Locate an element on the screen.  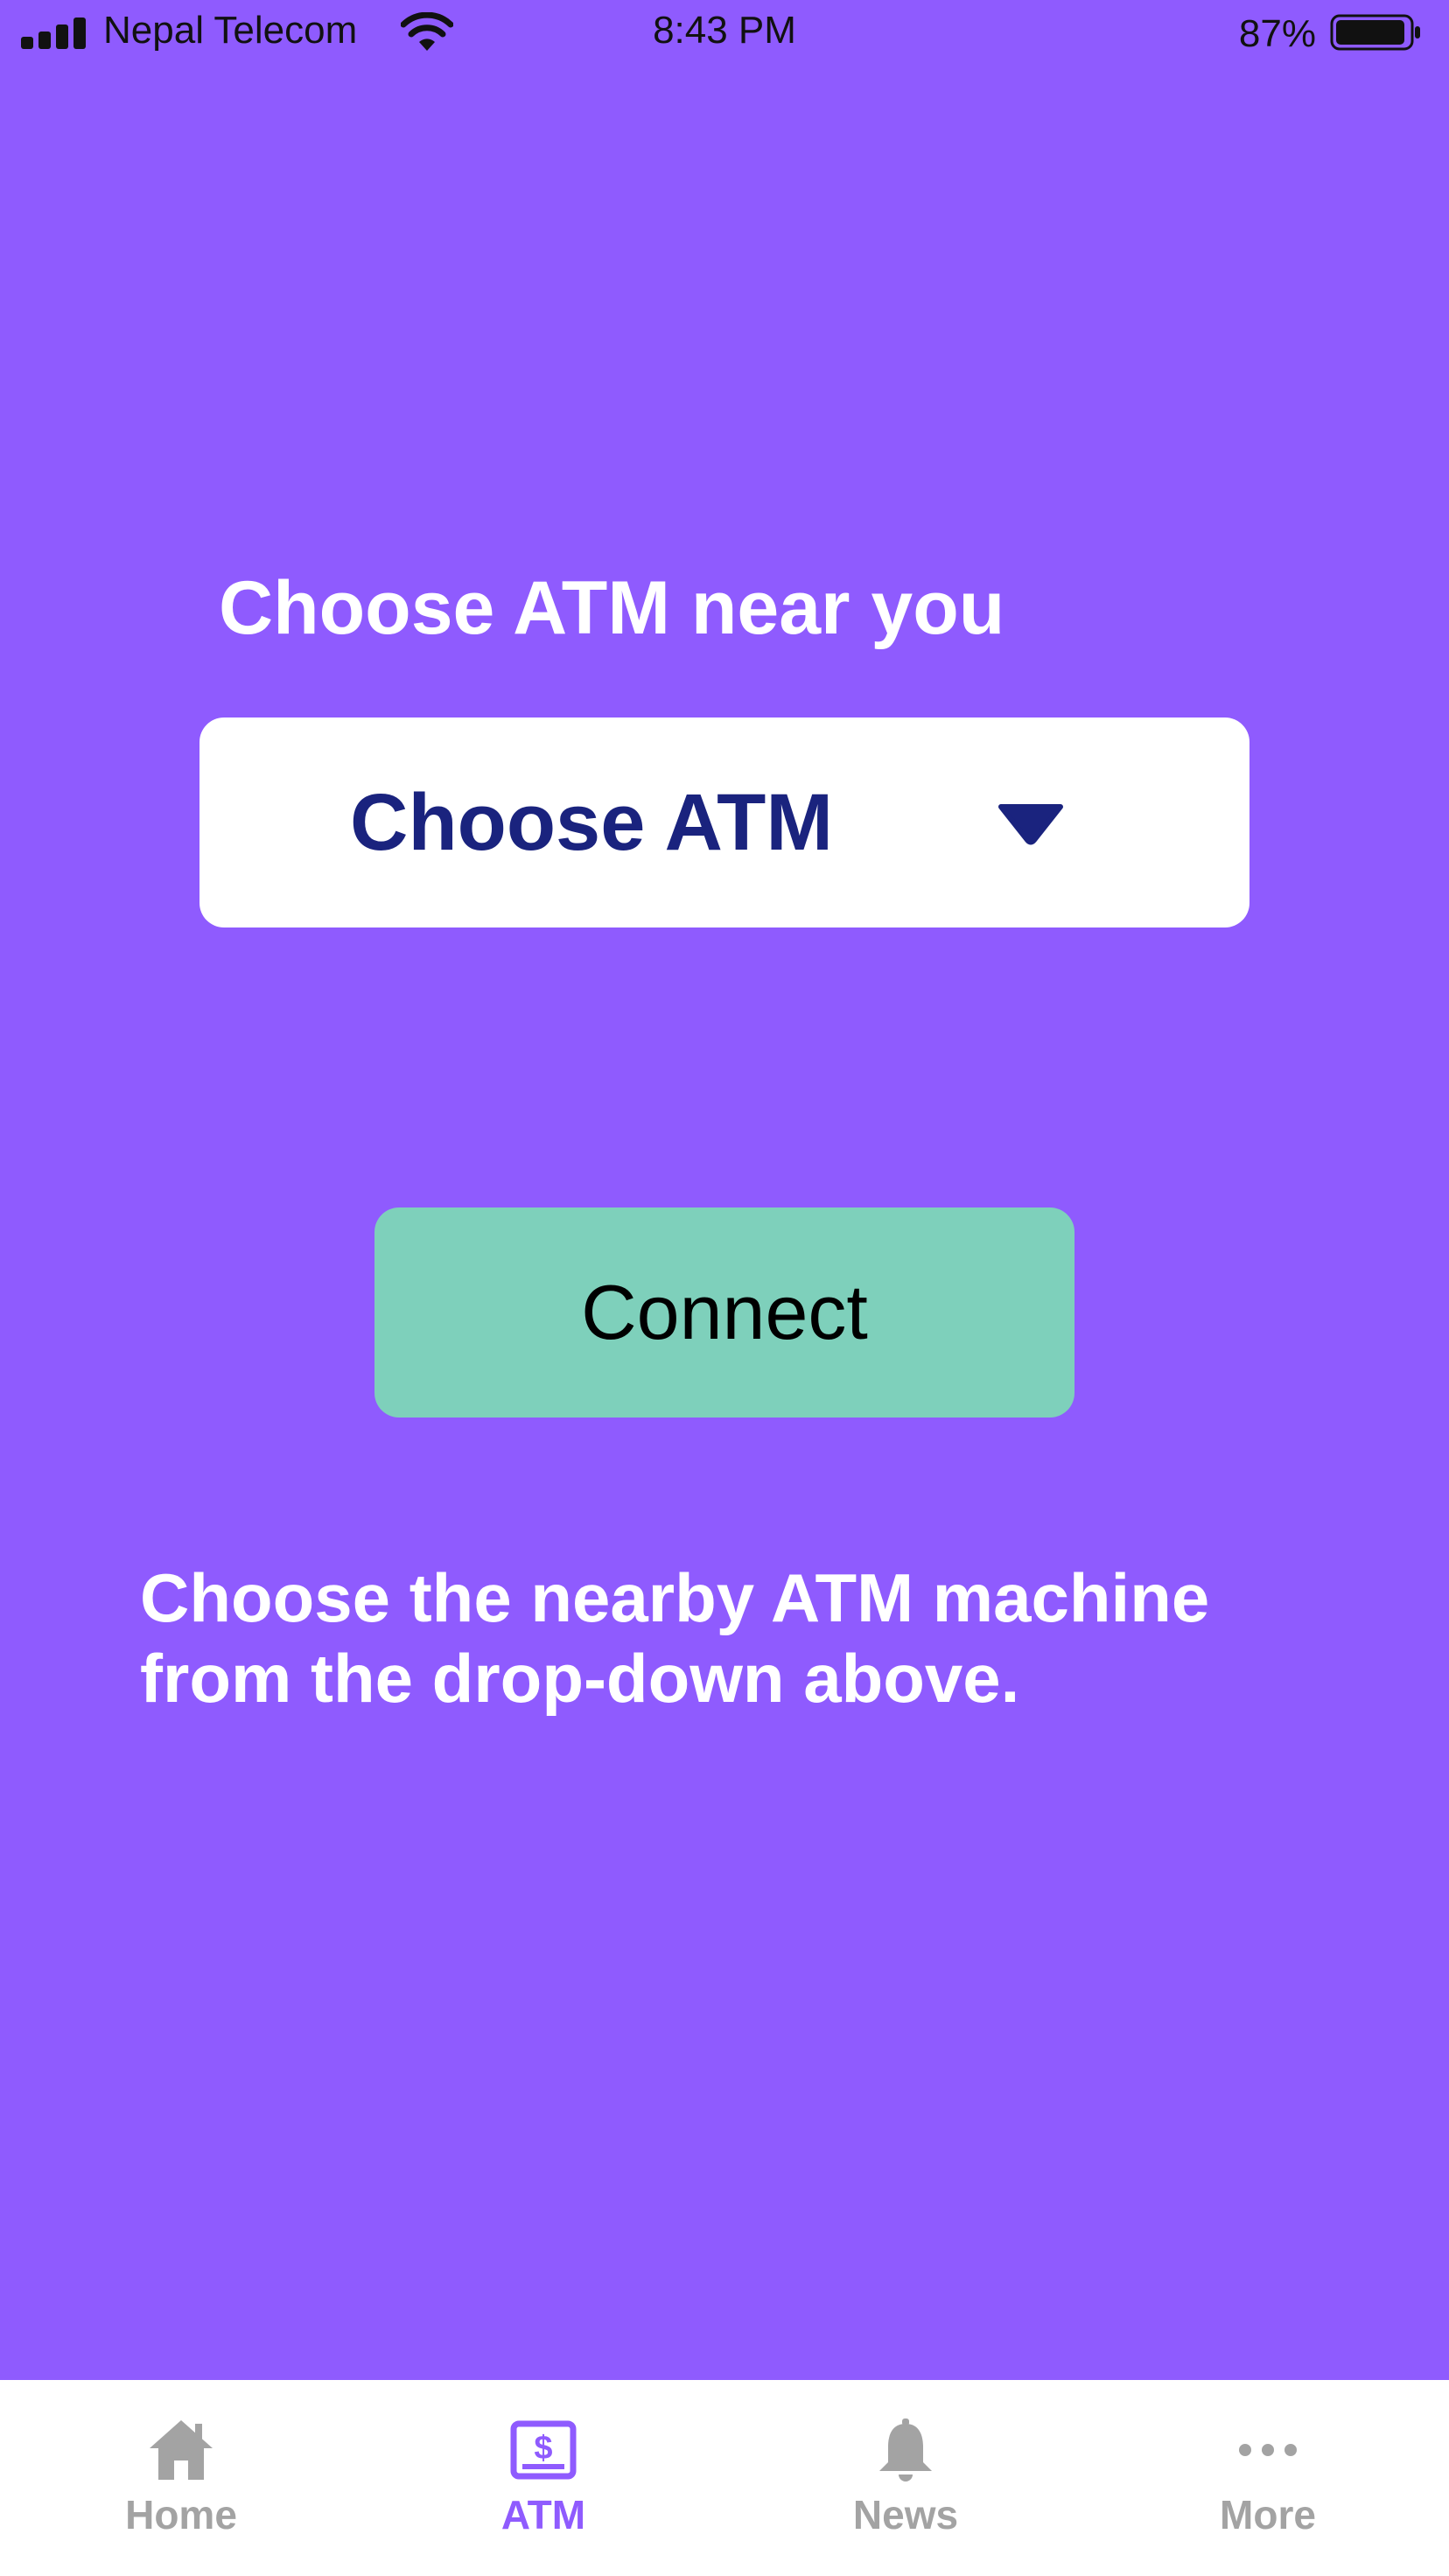
connect-button: Connect is located at coordinates (724, 1313).